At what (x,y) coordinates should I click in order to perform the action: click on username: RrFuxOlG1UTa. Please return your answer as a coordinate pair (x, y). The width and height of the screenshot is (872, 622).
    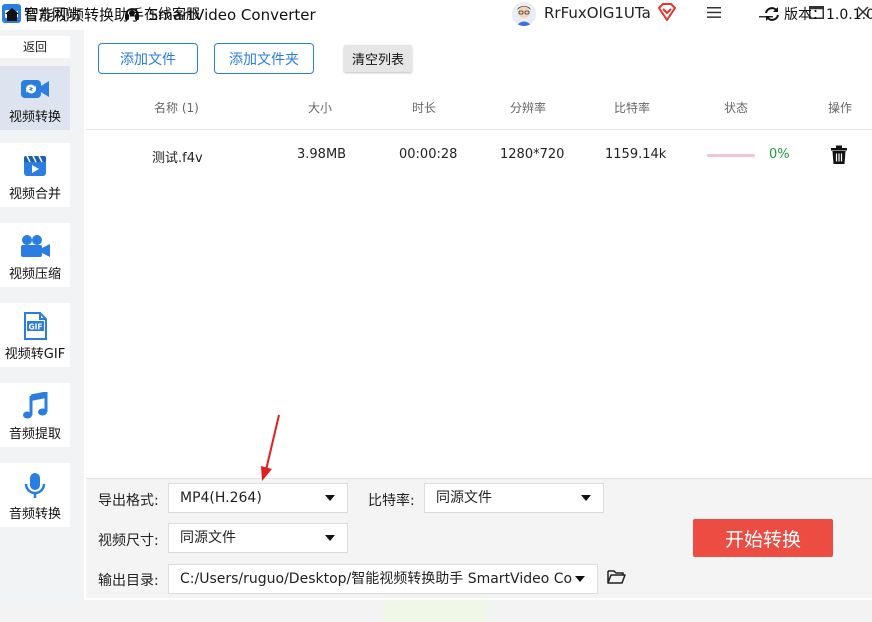
    Looking at the image, I should click on (597, 13).